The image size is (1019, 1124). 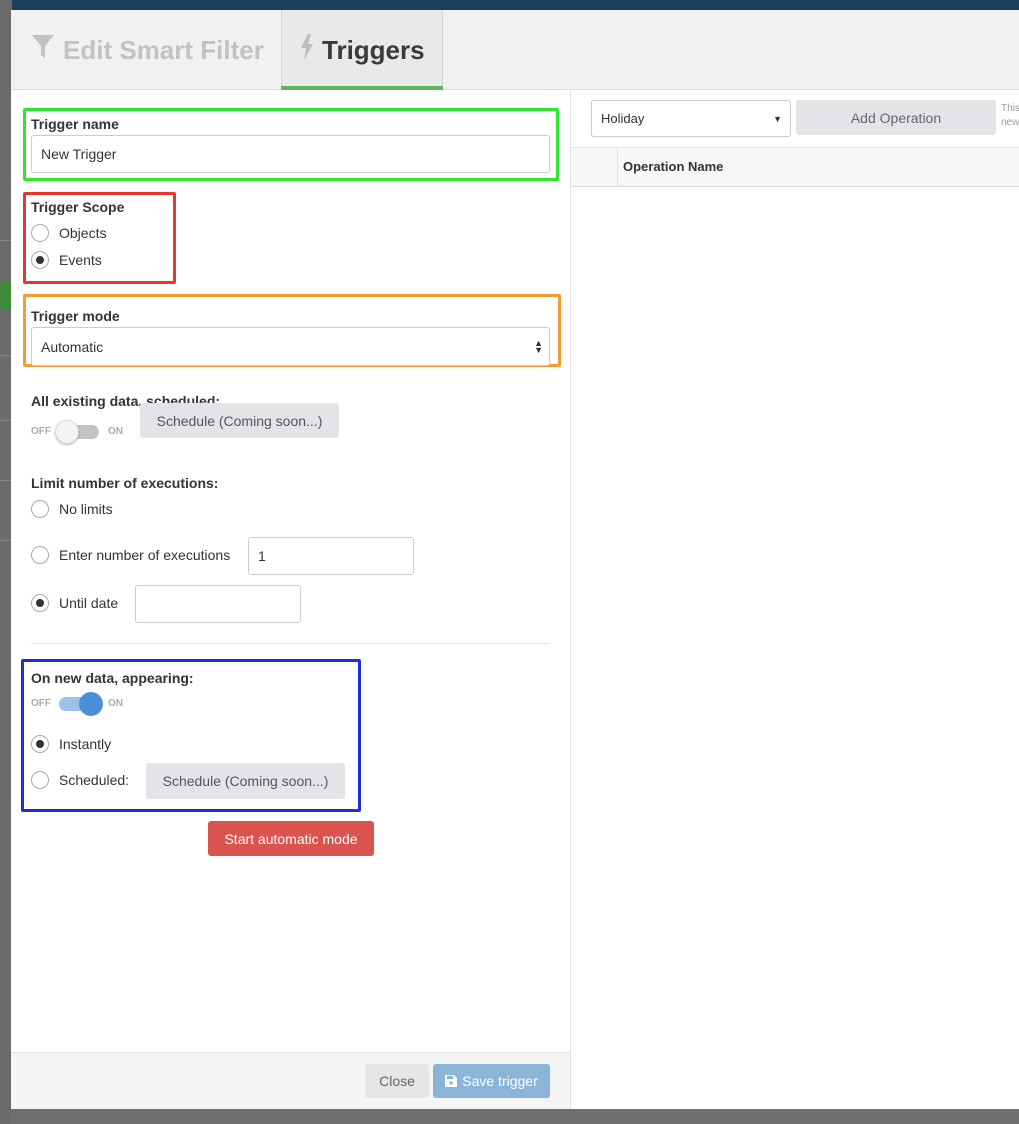 I want to click on section-divider, so click(x=290, y=643).